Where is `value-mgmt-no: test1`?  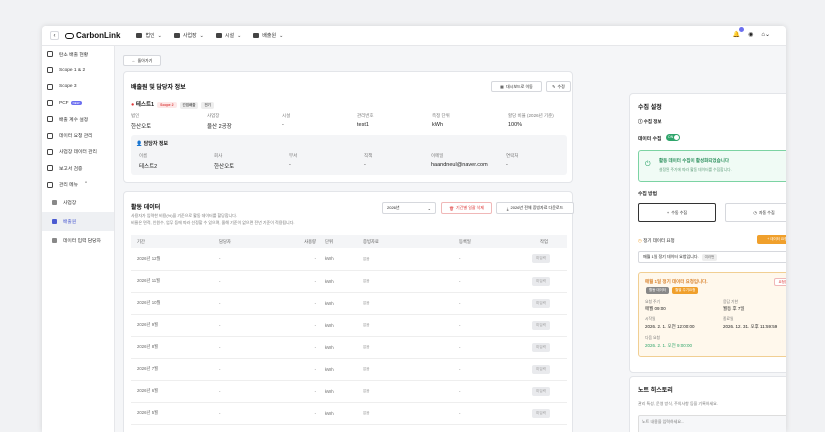 value-mgmt-no: test1 is located at coordinates (363, 125).